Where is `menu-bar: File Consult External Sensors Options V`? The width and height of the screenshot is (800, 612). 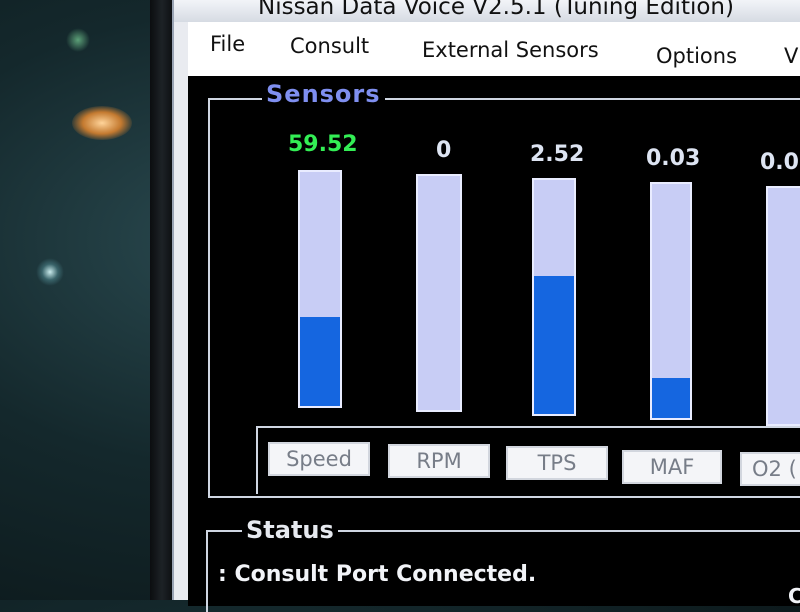
menu-bar: File Consult External Sensors Options V is located at coordinates (494, 50).